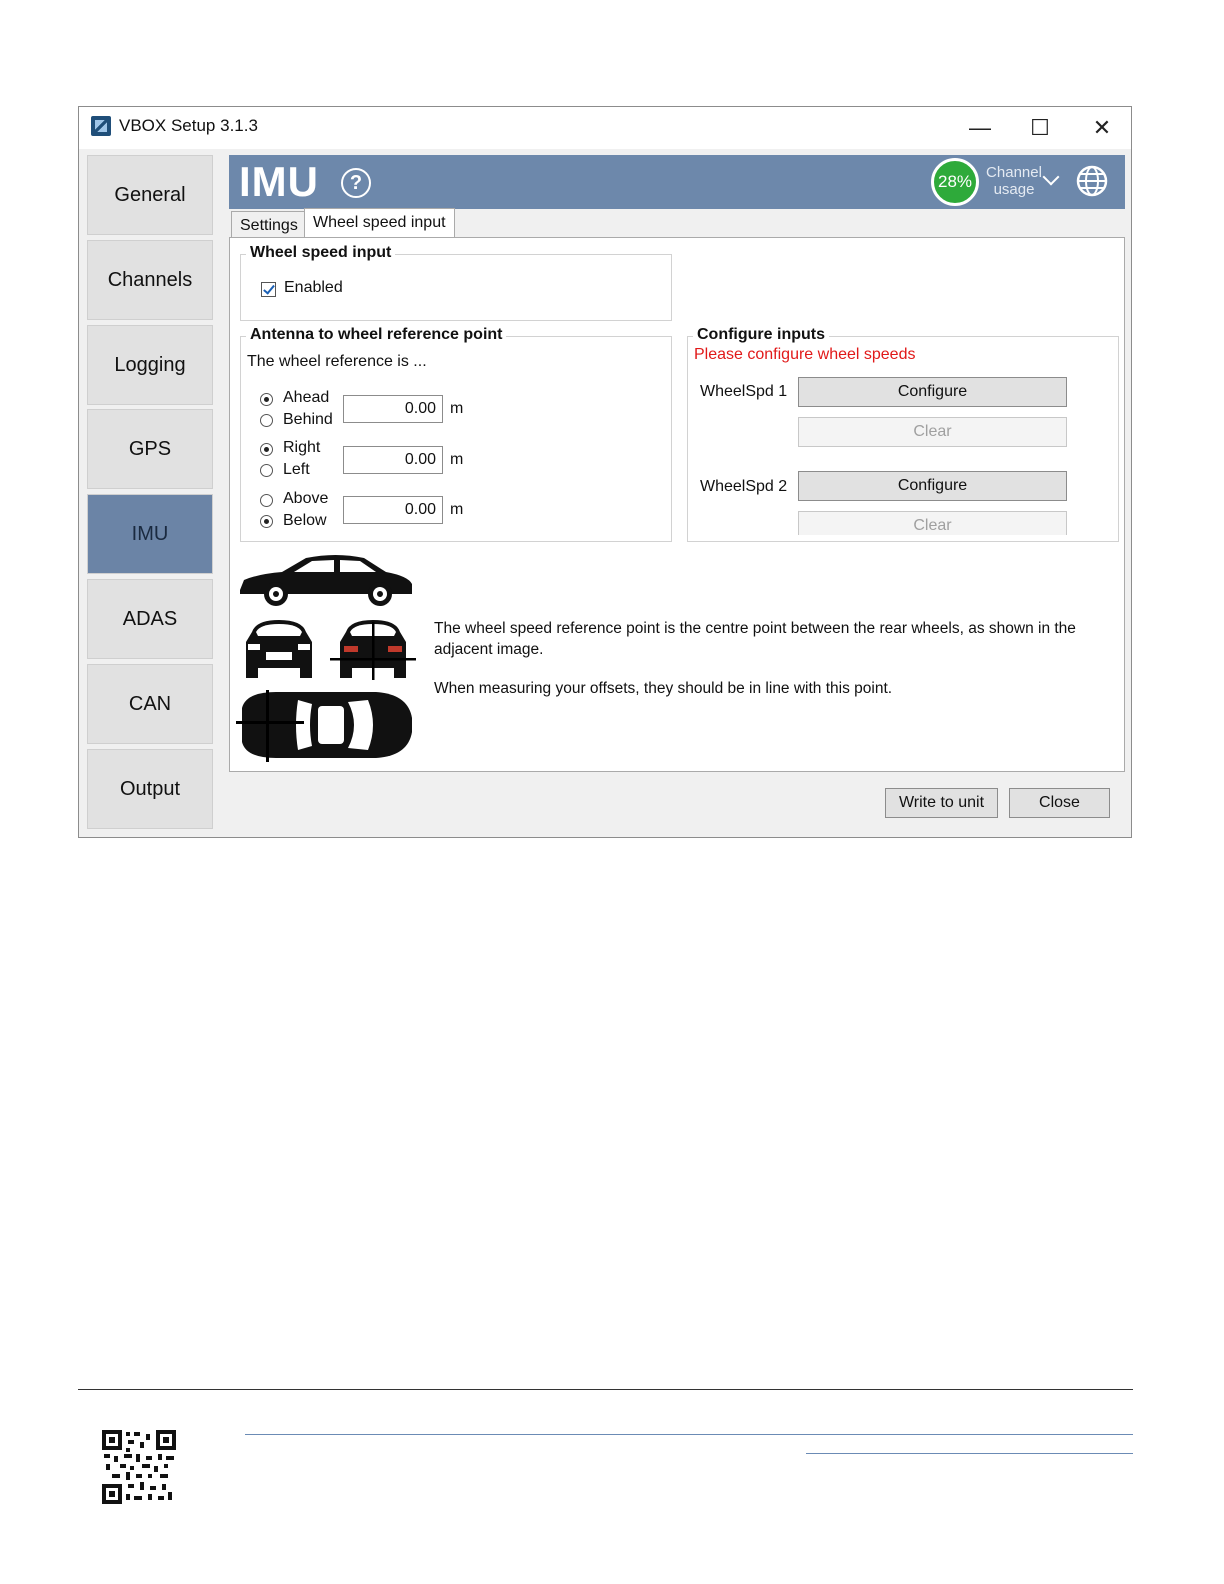  Describe the element at coordinates (101, 126) in the screenshot. I see `vbox-app-icon` at that location.